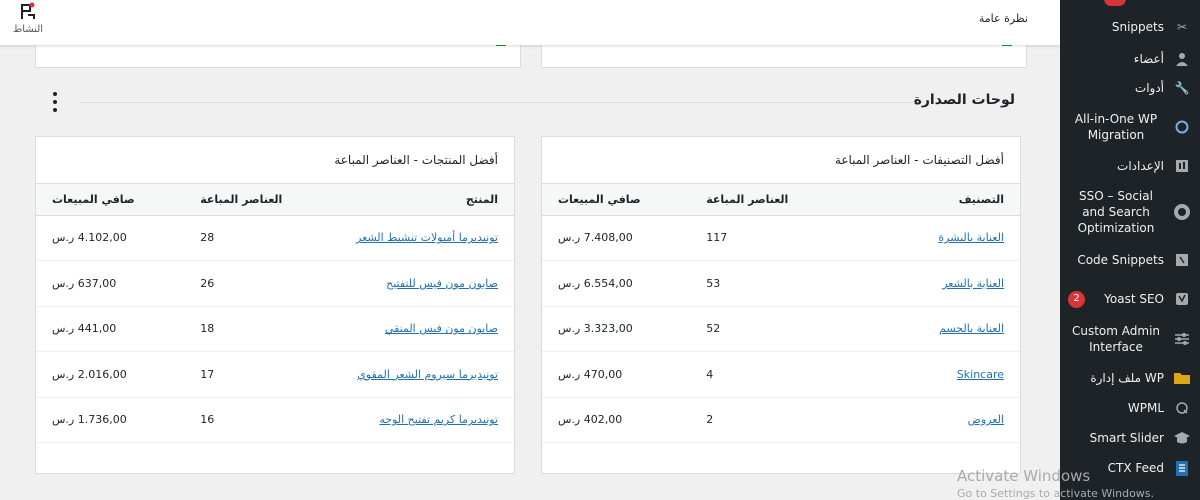  I want to click on category-link: العناية بالشعر, so click(973, 283).